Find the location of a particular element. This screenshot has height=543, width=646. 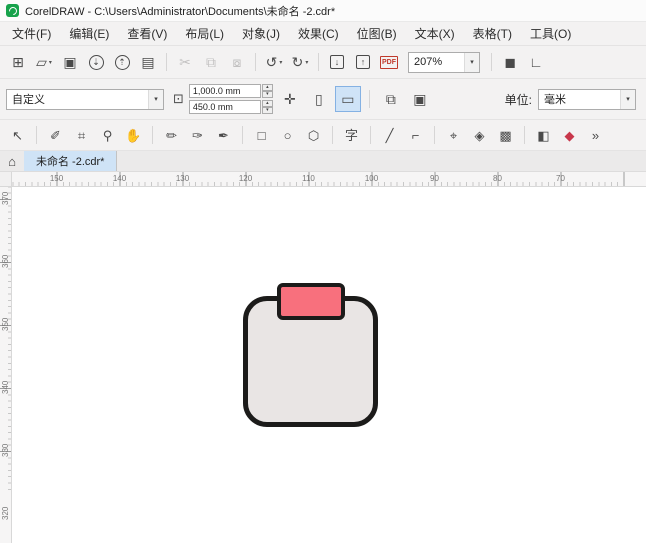

interactive-fill-tool-button: ◧ is located at coordinates (543, 135).